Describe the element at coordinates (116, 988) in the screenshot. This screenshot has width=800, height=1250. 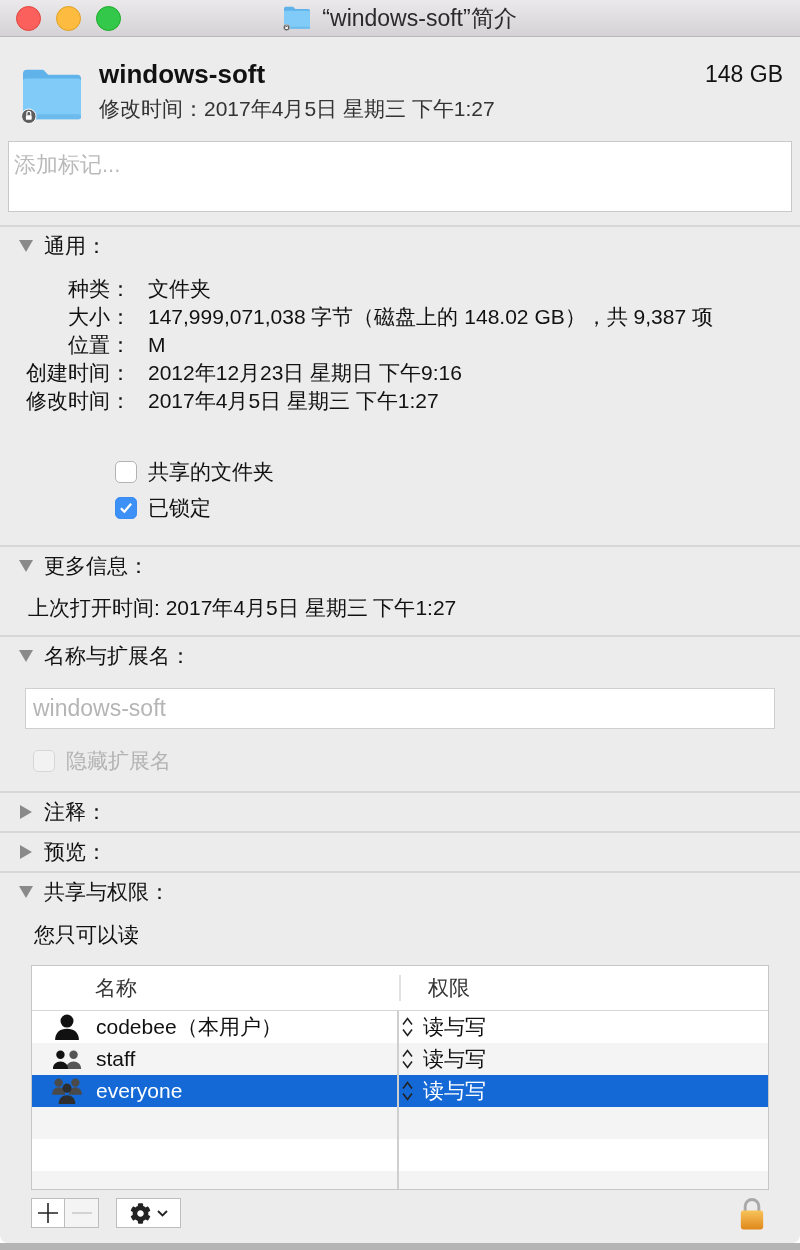
I see `column-header: 名称` at that location.